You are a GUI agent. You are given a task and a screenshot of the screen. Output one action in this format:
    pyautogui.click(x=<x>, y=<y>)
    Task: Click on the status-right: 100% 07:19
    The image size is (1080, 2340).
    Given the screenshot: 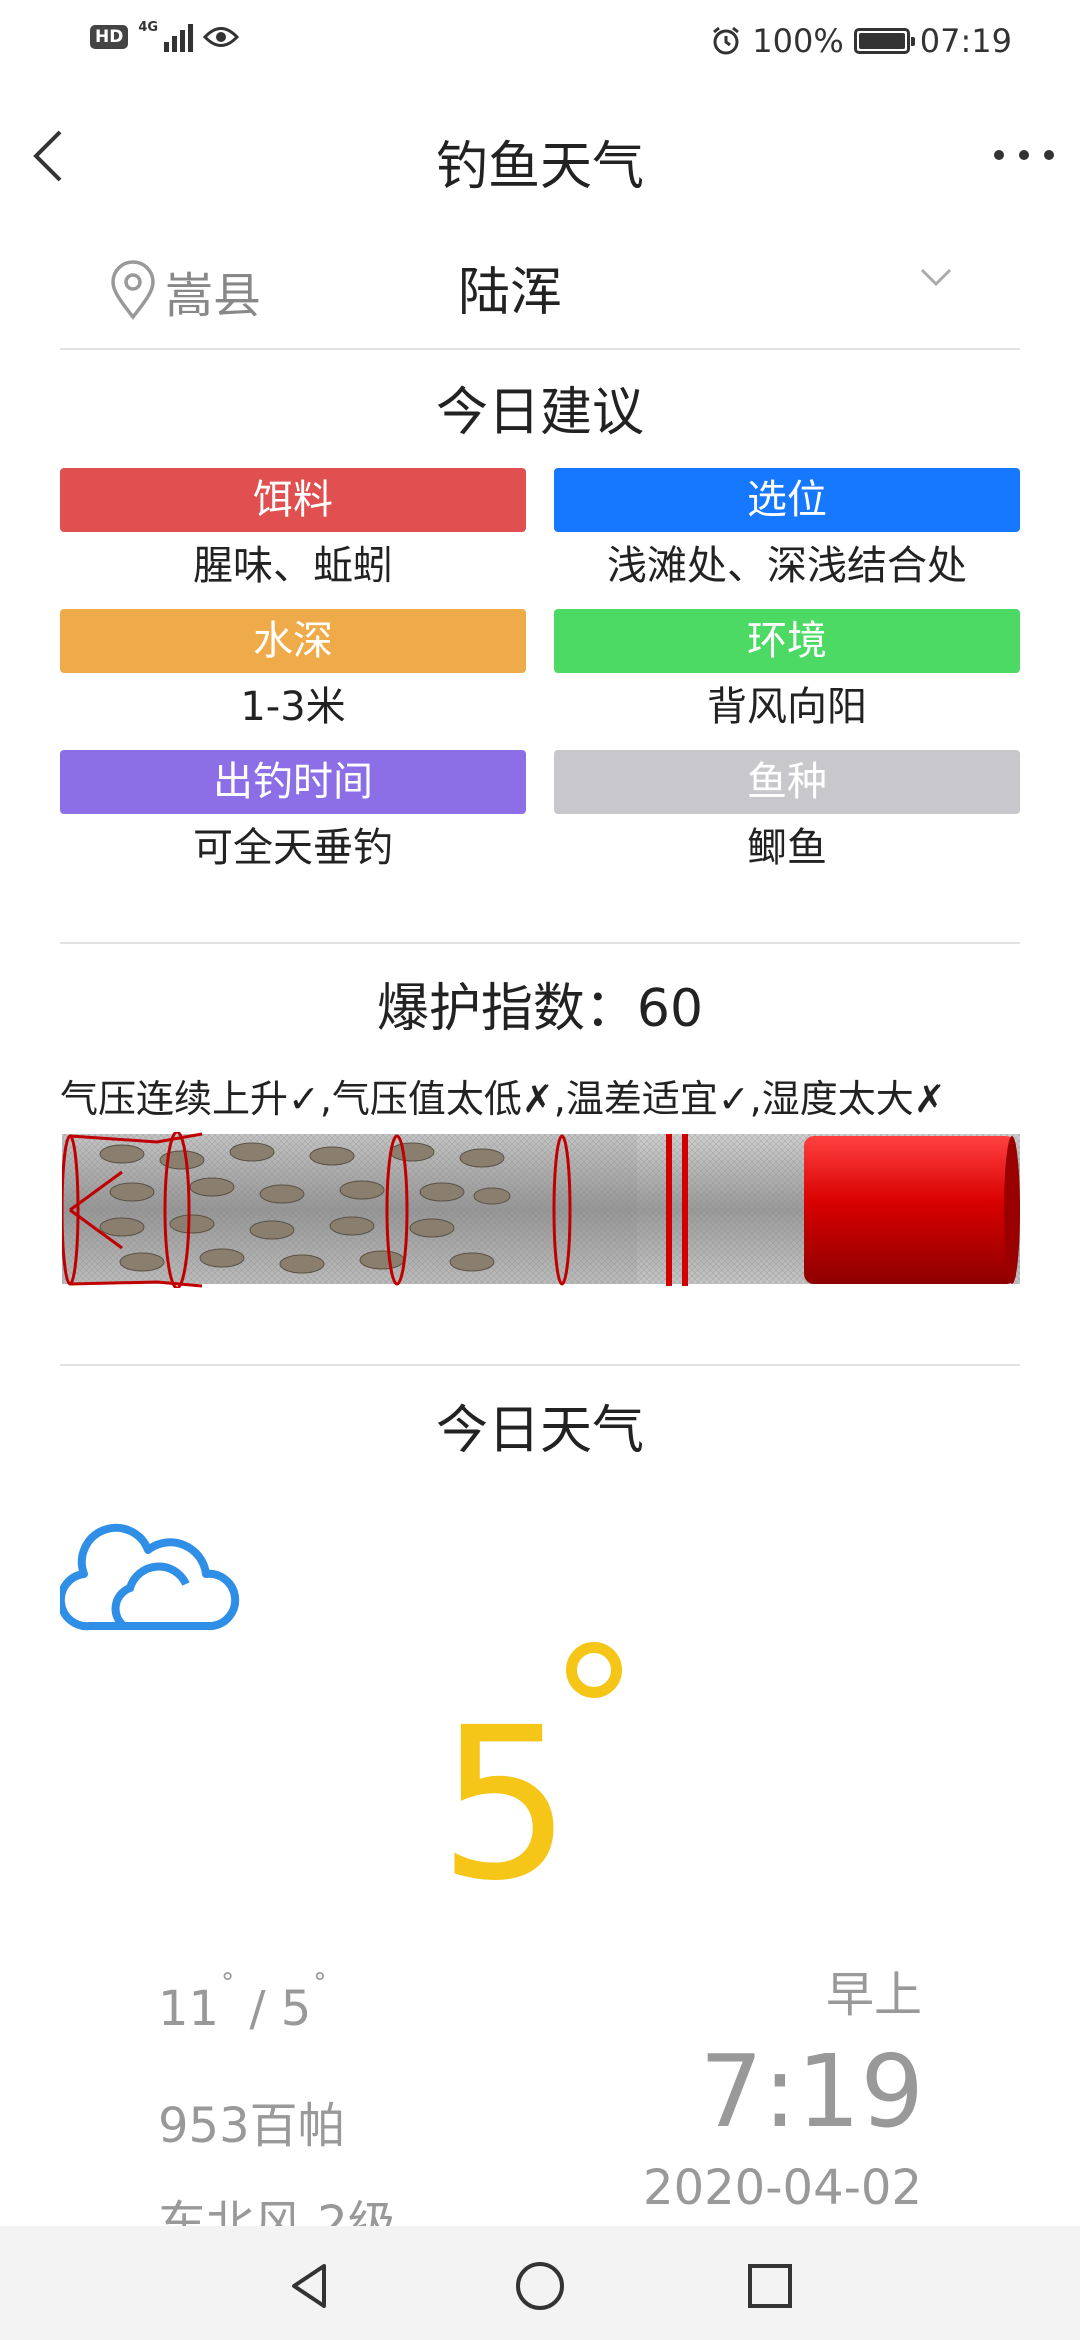 What is the action you would take?
    pyautogui.click(x=861, y=41)
    